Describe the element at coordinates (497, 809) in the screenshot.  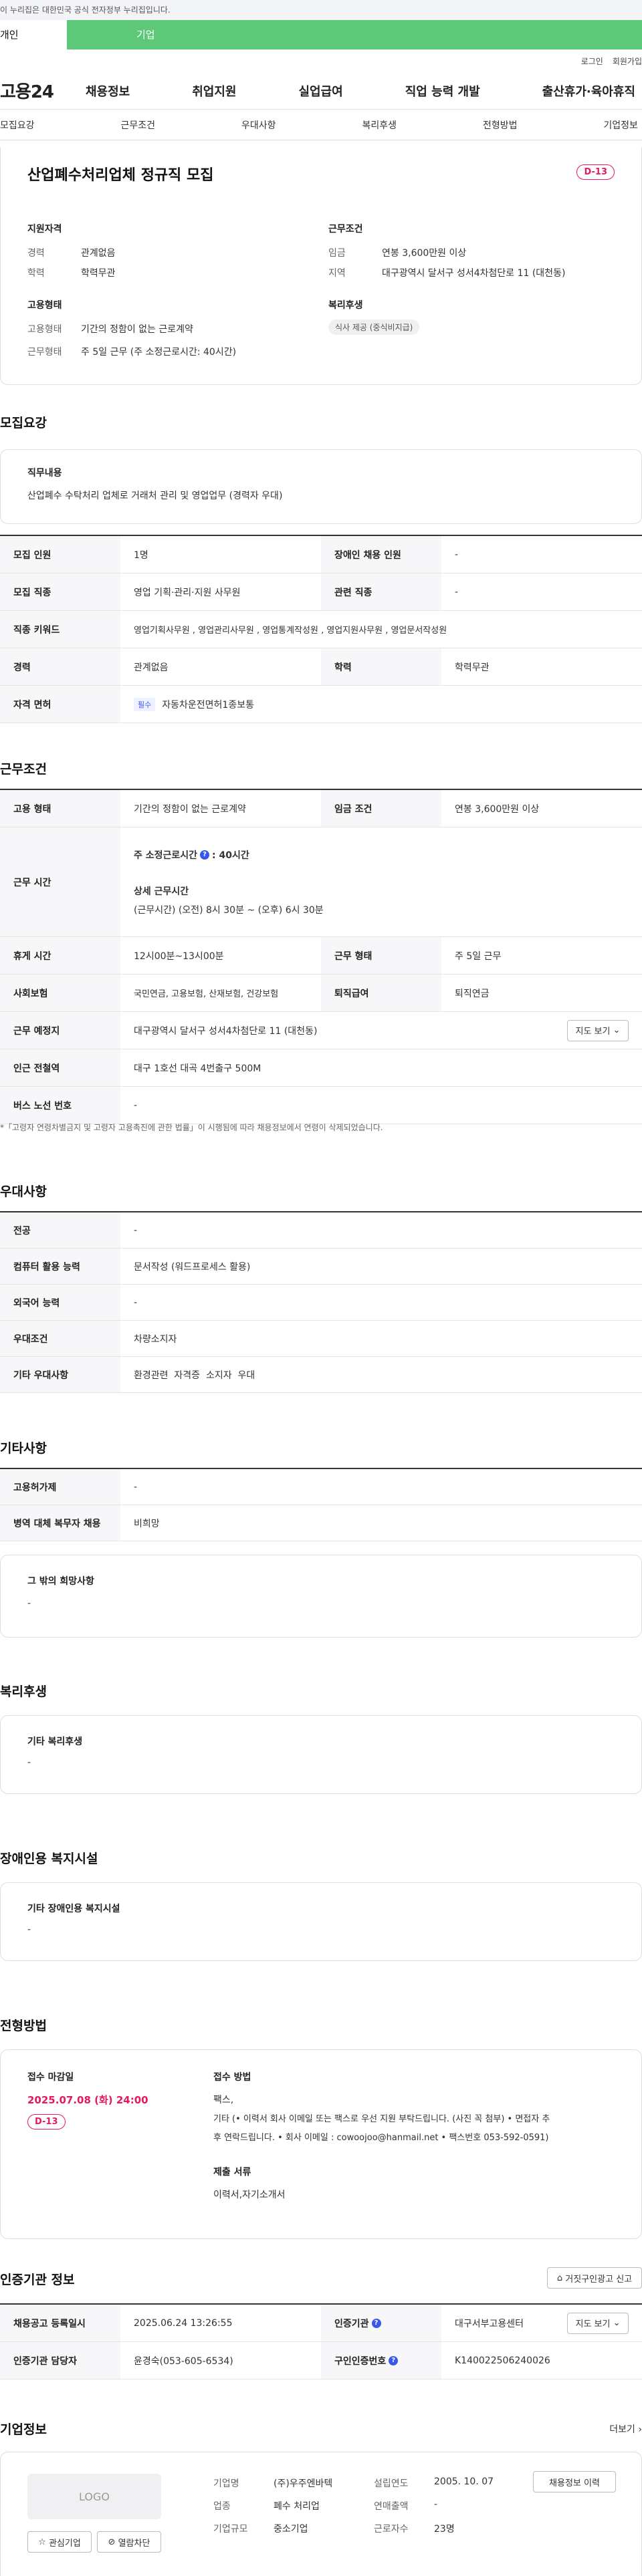
I see `table-cell: 연봉 3,600만원 이상` at that location.